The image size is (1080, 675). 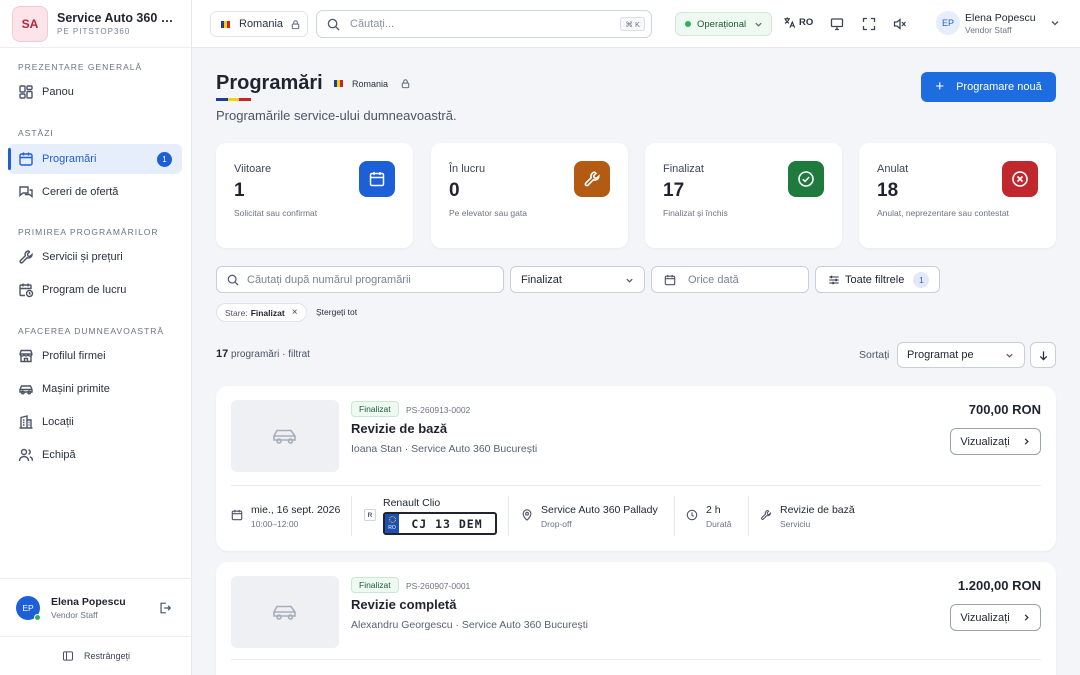 What do you see at coordinates (961, 355) in the screenshot?
I see `sort-select: Programat pe` at bounding box center [961, 355].